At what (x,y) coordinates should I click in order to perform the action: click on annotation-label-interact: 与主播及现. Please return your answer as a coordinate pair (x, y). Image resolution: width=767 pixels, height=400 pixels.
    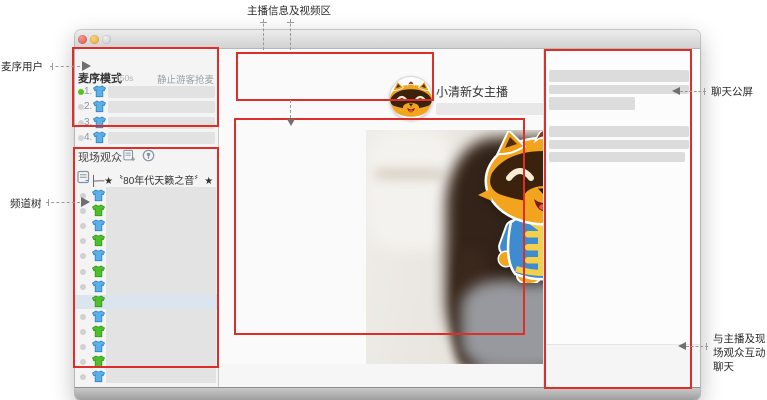
    Looking at the image, I should click on (739, 339).